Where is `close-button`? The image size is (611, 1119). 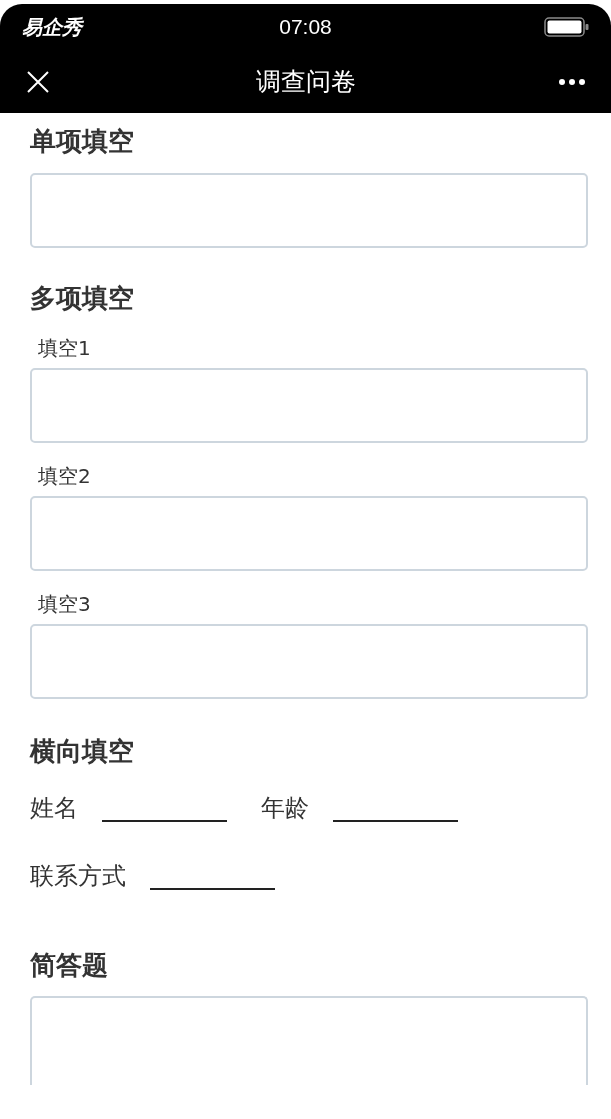
close-button is located at coordinates (38, 81).